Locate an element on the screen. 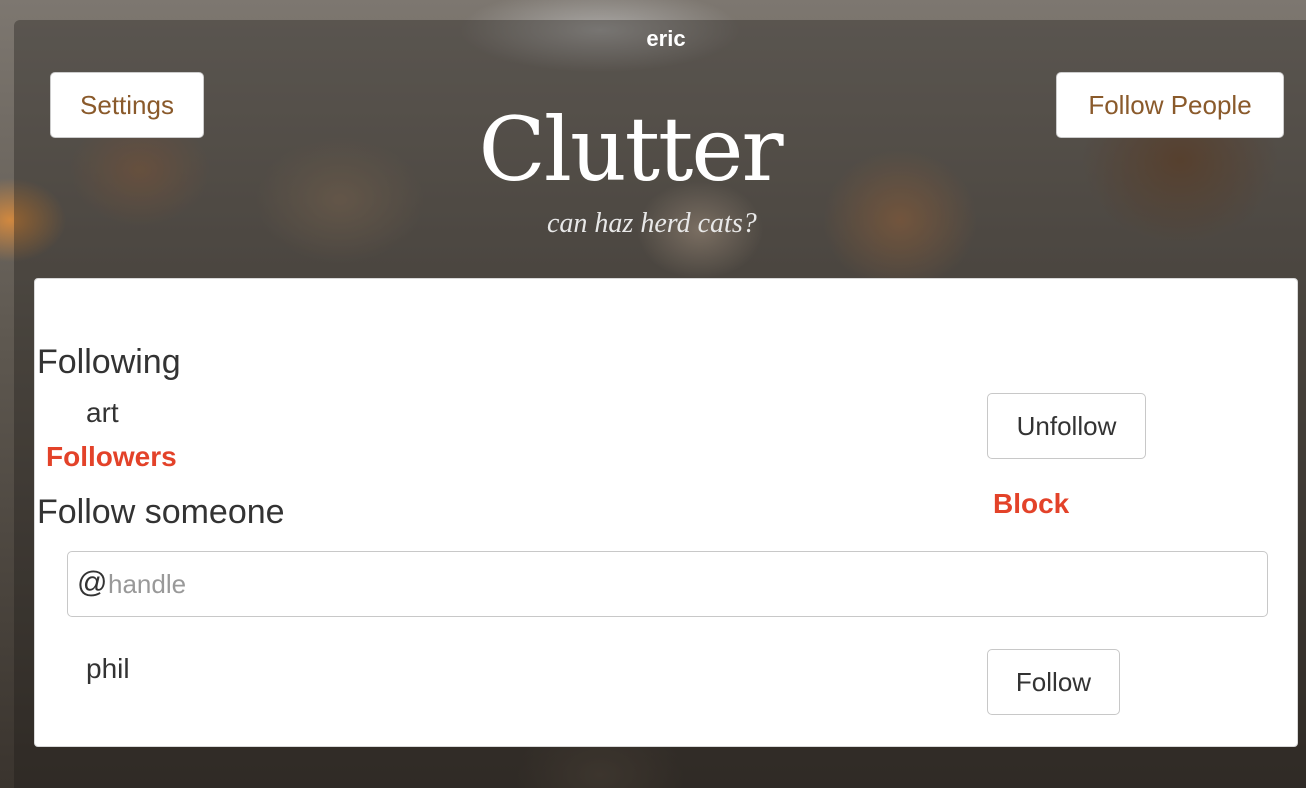  unfollow-button: Unfollow is located at coordinates (1066, 426).